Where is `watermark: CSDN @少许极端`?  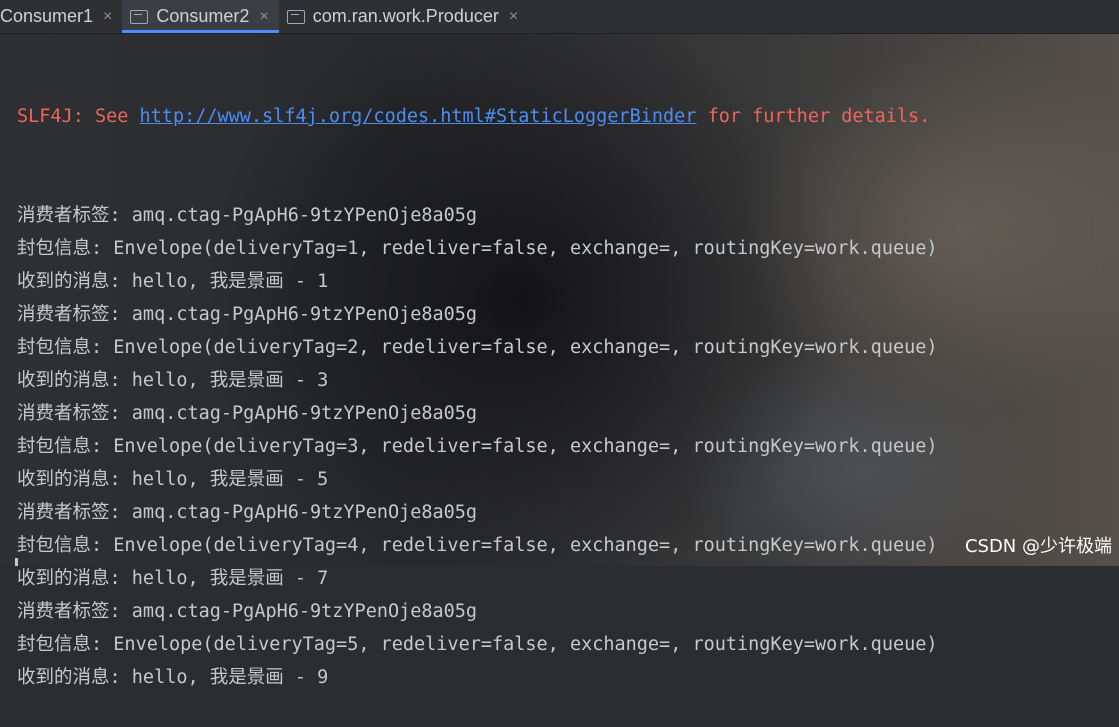
watermark: CSDN @少许极端 is located at coordinates (1038, 546).